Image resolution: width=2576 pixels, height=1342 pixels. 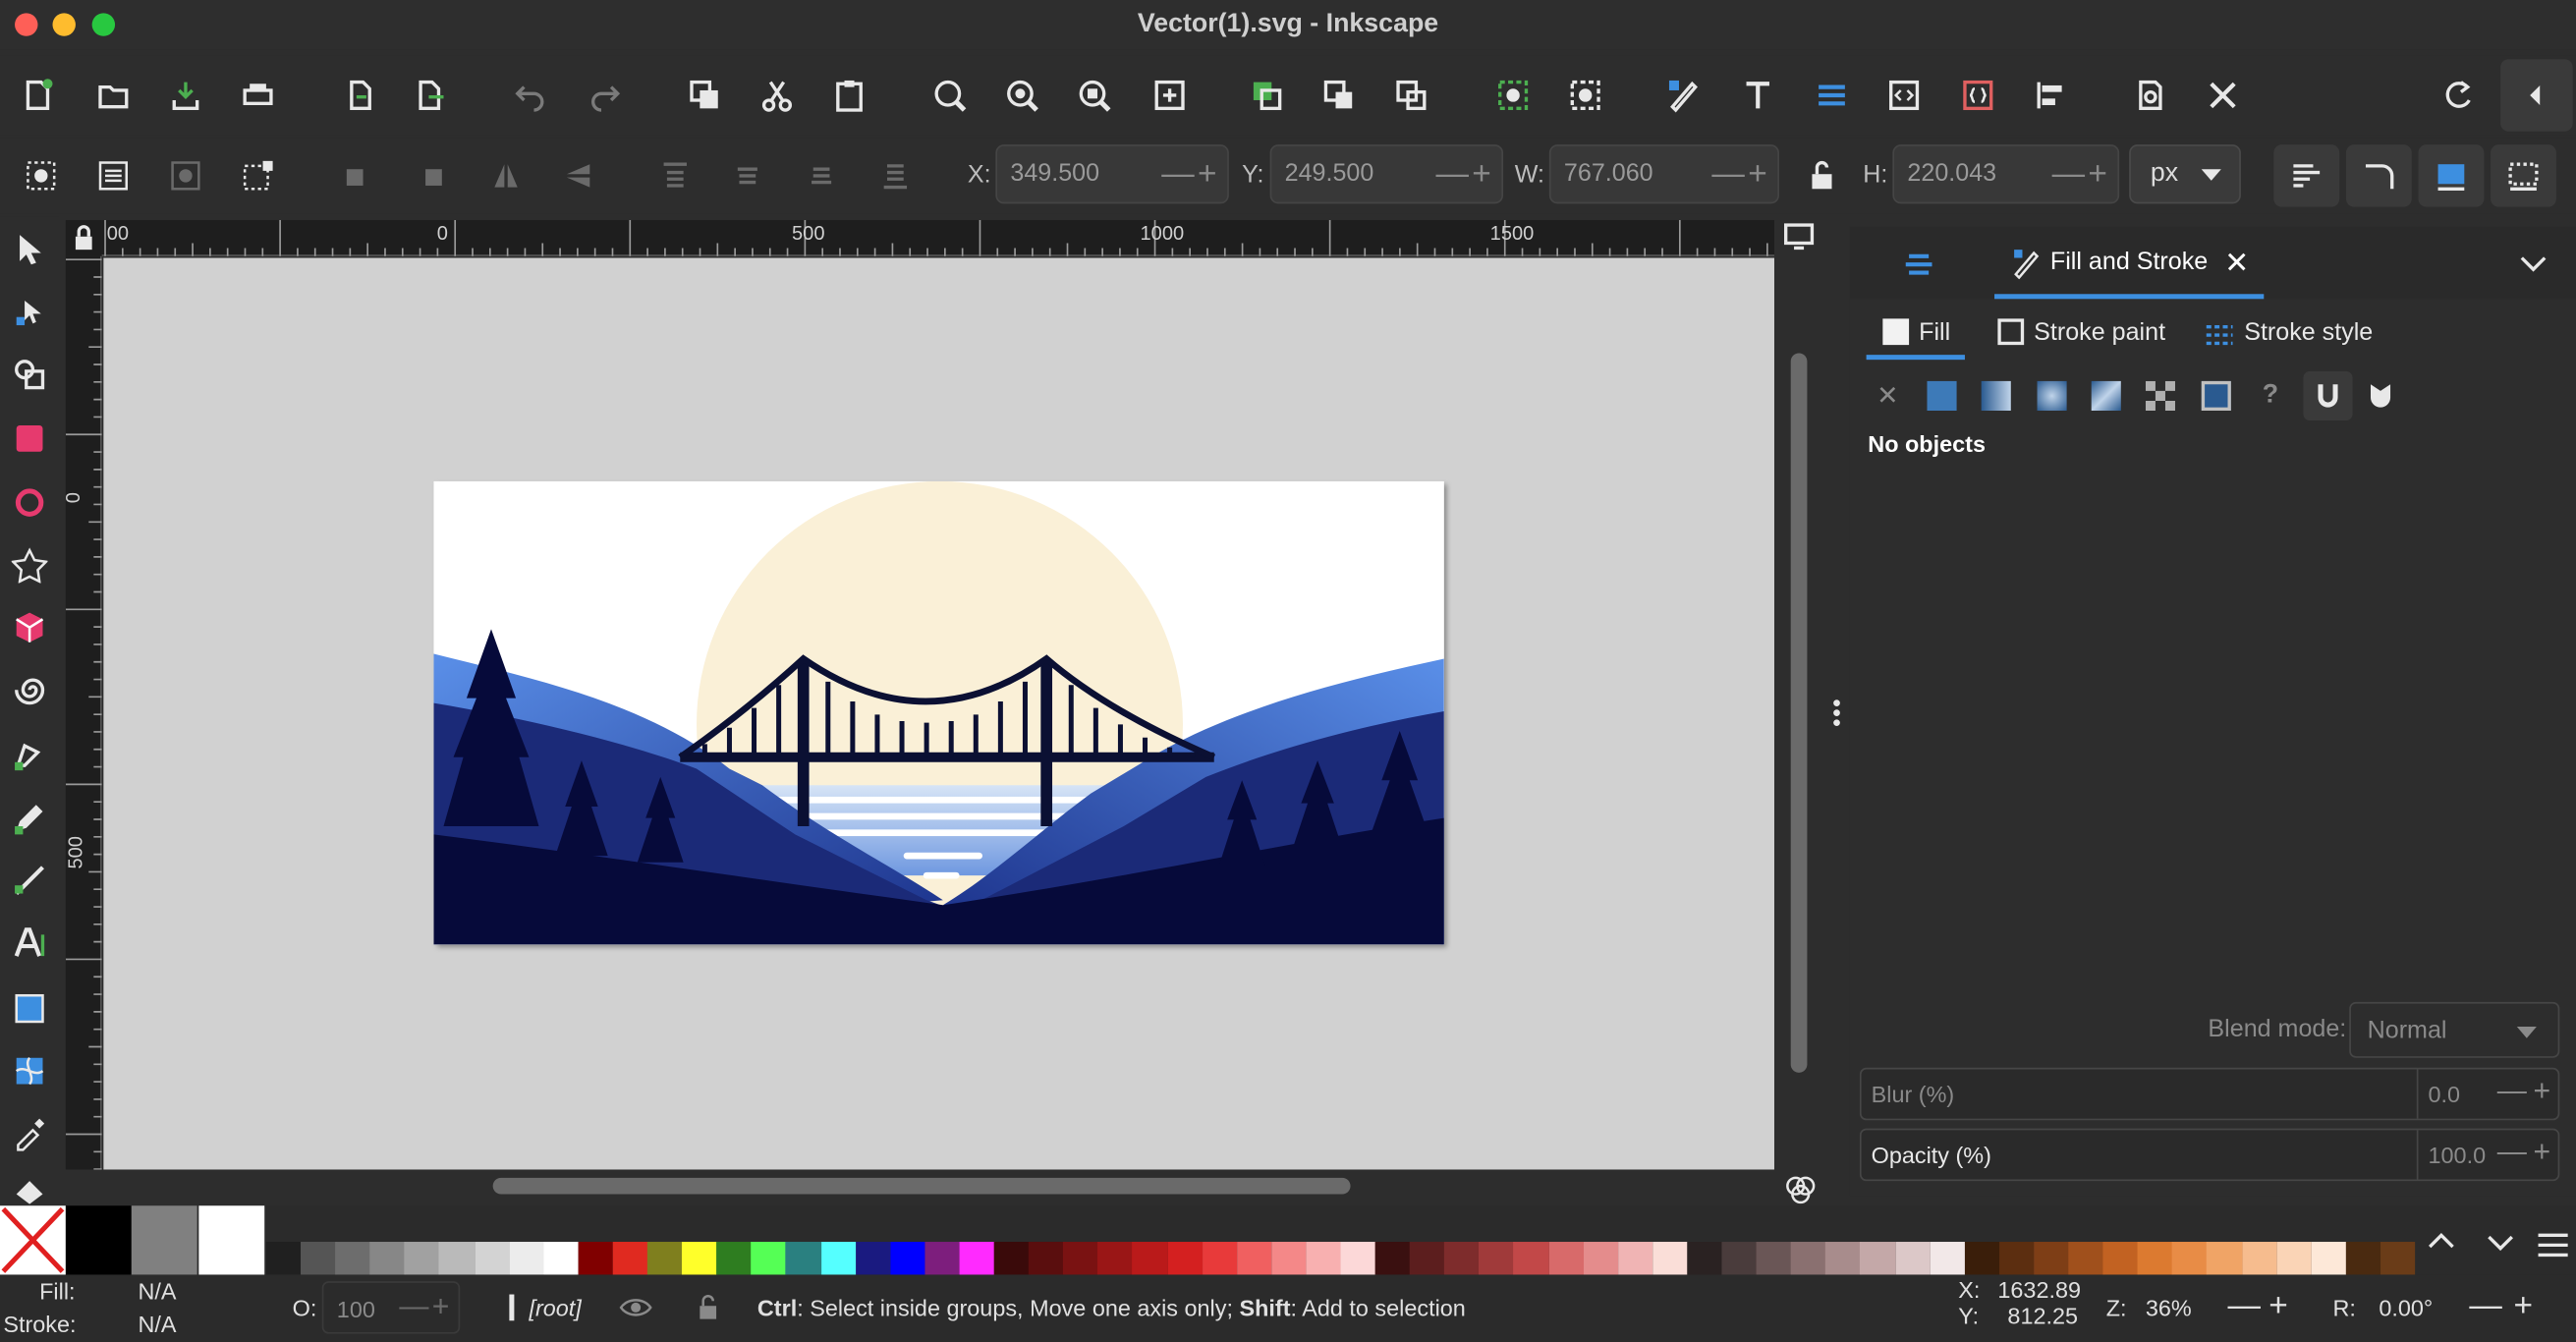 I want to click on flip-horizontal-icon, so click(x=505, y=175).